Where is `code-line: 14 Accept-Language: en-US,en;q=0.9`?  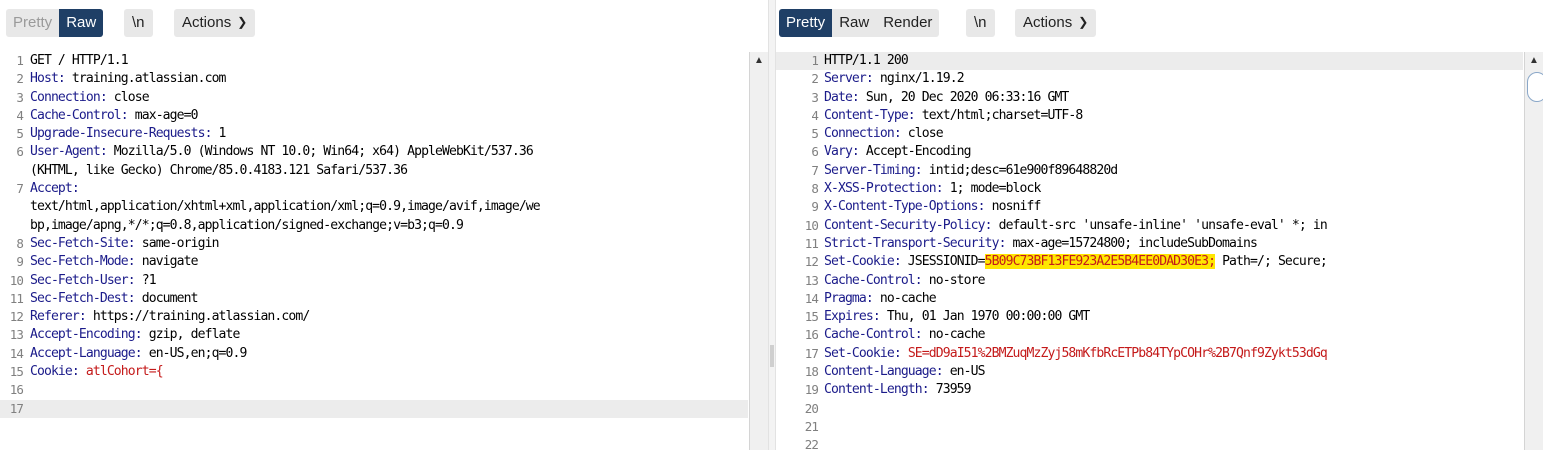
code-line: 14 Accept-Language: en-US,en;q=0.9 is located at coordinates (374, 354).